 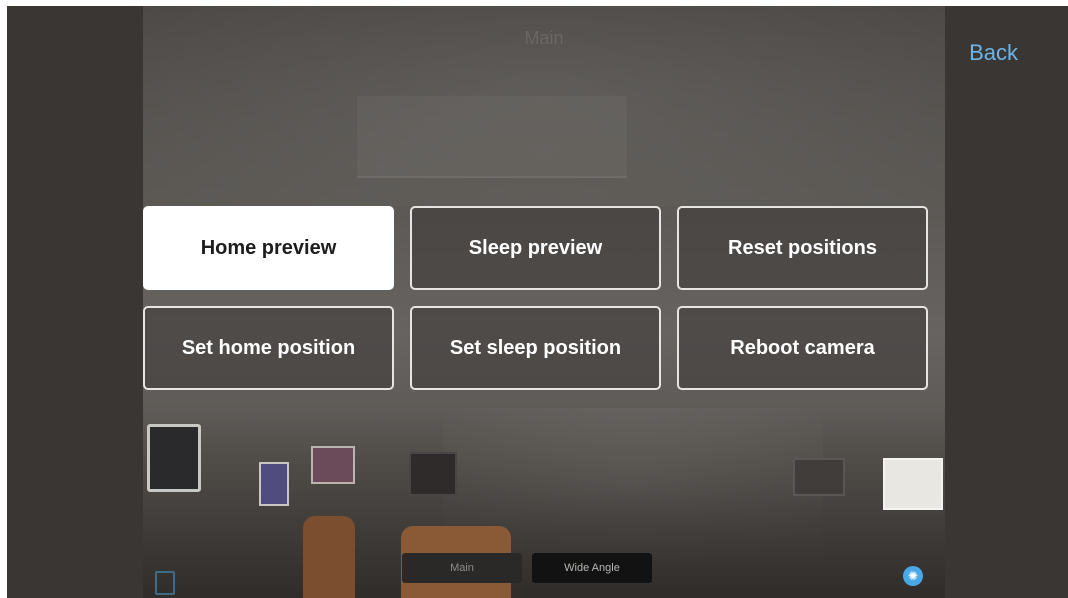 I want to click on monitor-shape, so click(x=174, y=458).